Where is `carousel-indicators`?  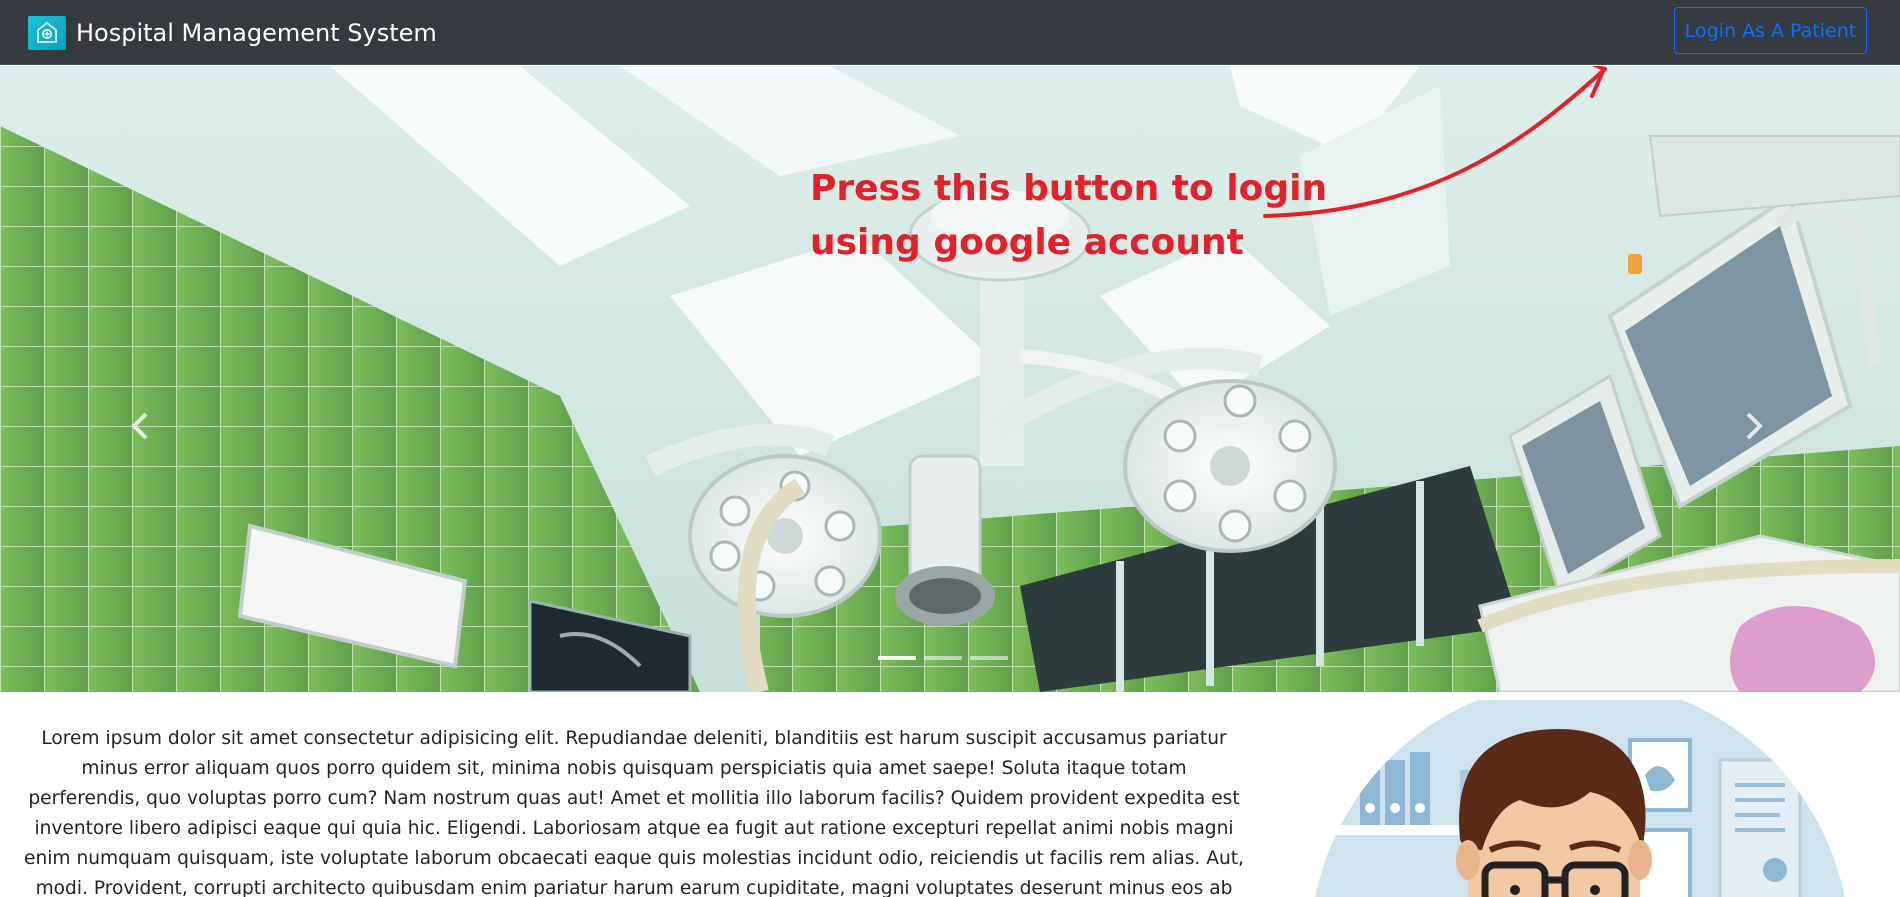
carousel-indicators is located at coordinates (943, 658).